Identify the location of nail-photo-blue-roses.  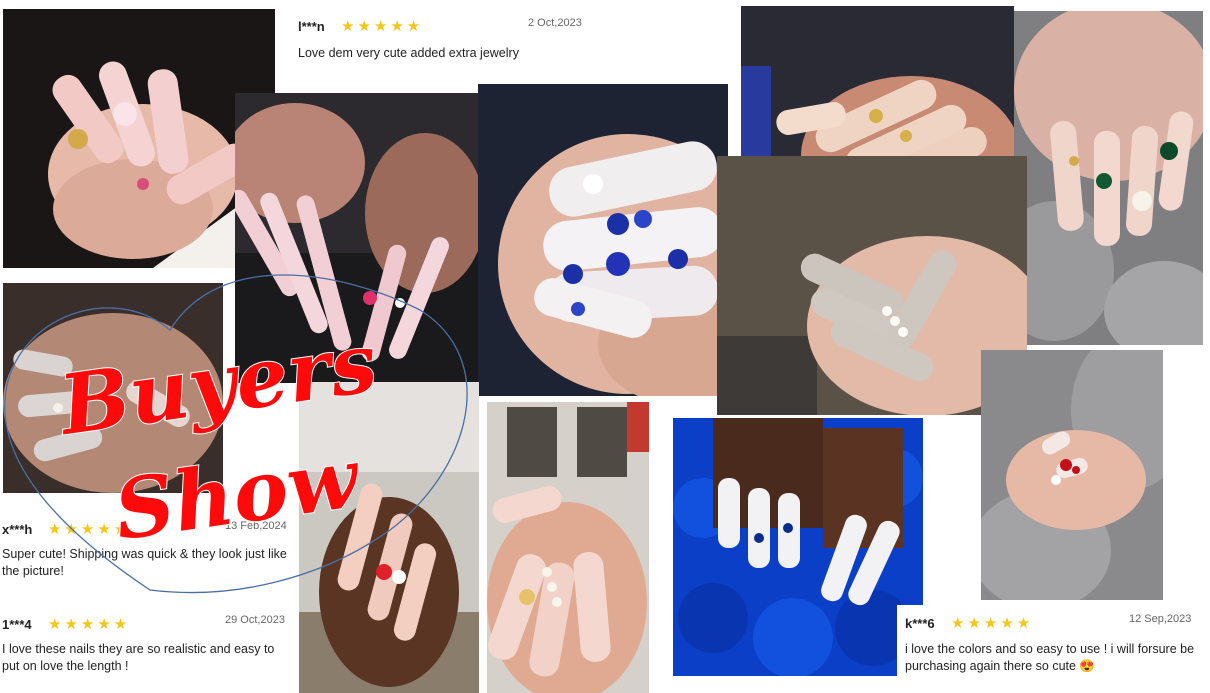
(798, 547).